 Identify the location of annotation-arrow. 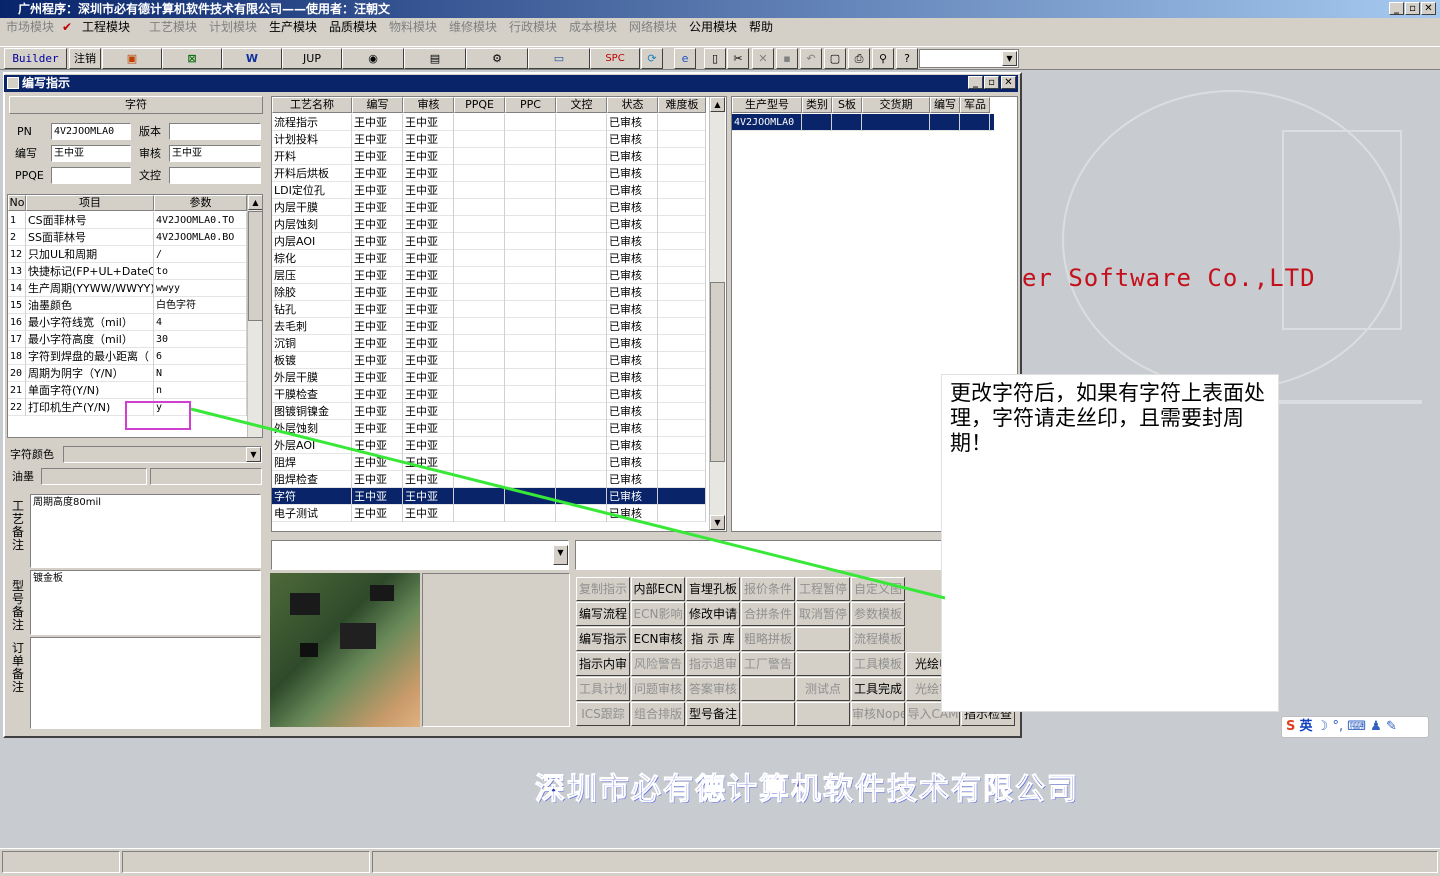
(568, 503).